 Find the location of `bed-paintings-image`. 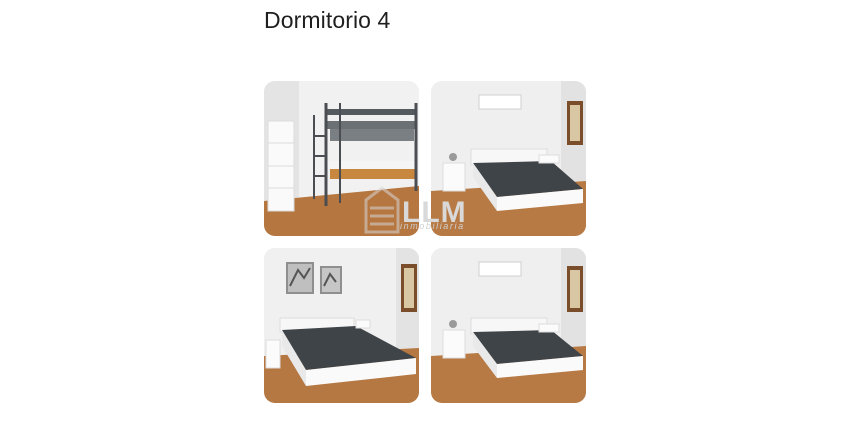

bed-paintings-image is located at coordinates (341, 325).